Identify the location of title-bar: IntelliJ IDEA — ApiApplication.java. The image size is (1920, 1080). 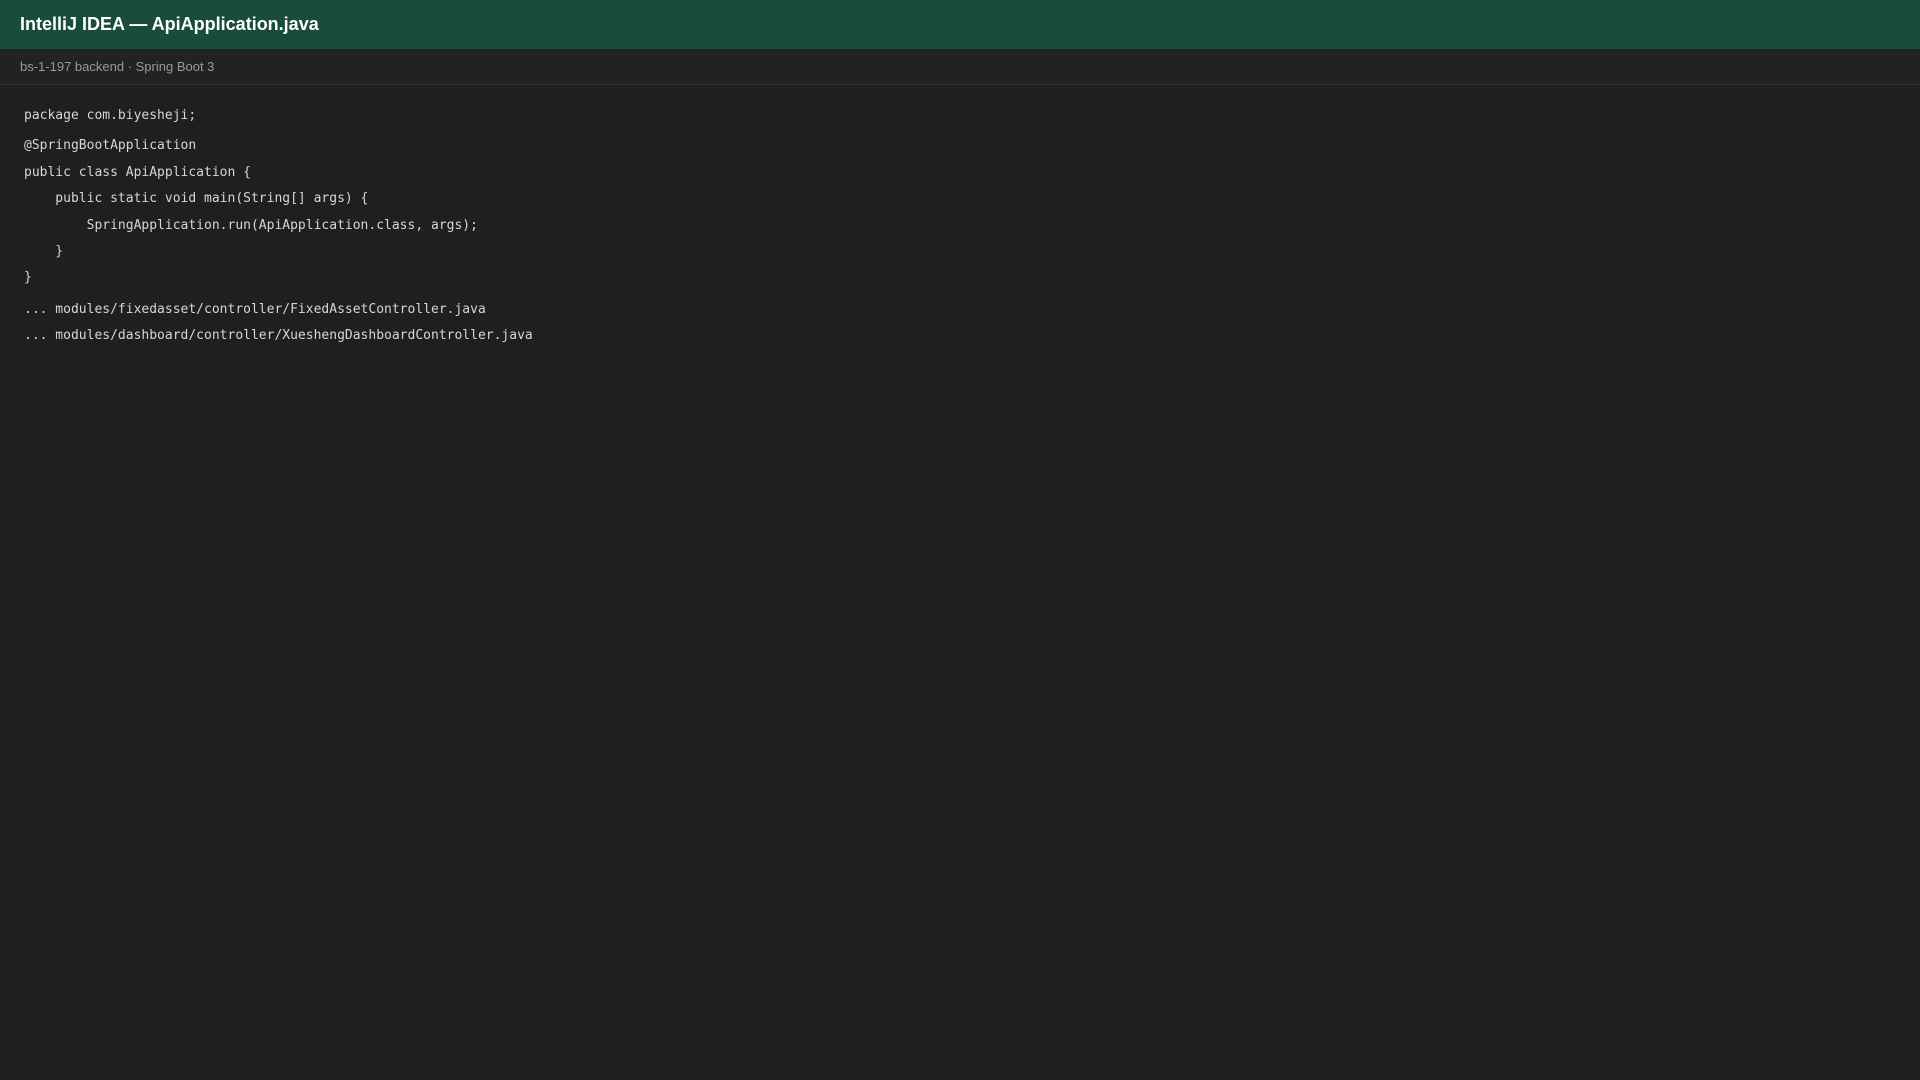
(960, 24).